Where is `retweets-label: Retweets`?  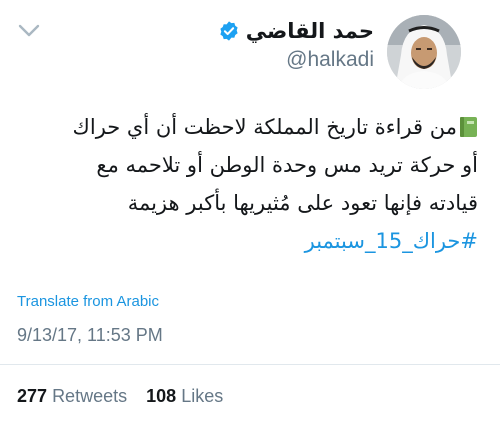 retweets-label: Retweets is located at coordinates (90, 396).